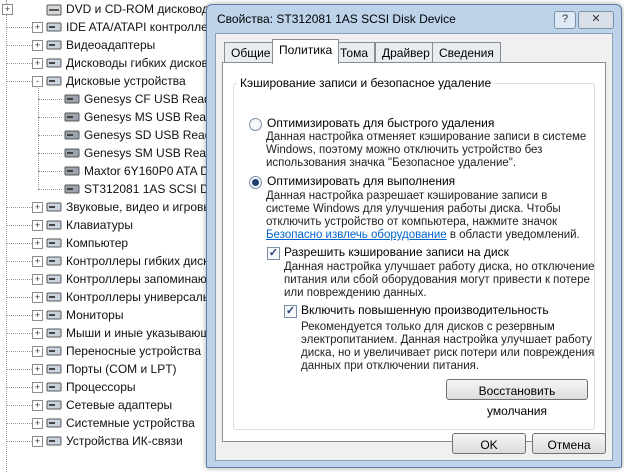 The width and height of the screenshot is (624, 472). What do you see at coordinates (134, 351) in the screenshot?
I see `tree-item-label: Переносные устройства` at bounding box center [134, 351].